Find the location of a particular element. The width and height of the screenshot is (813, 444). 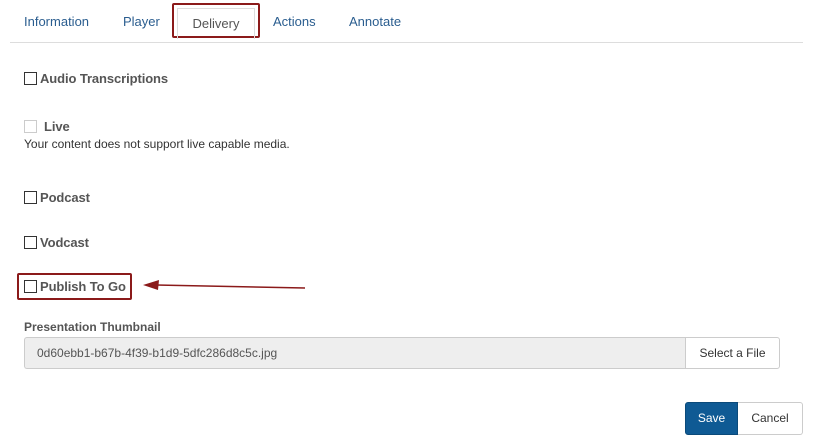

tab-delivery: Delivery is located at coordinates (216, 21).